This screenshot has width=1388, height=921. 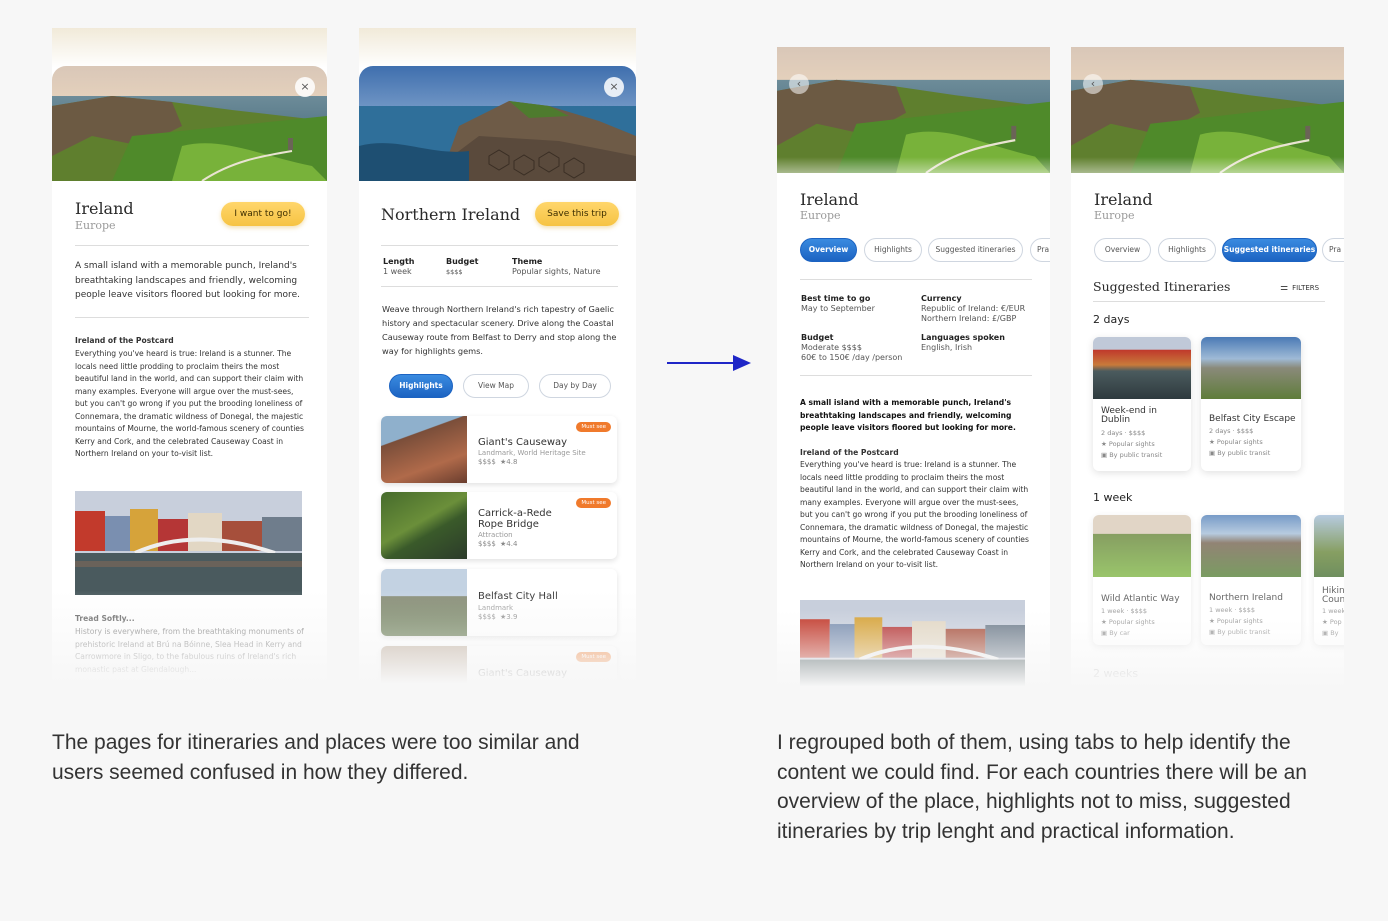 What do you see at coordinates (838, 308) in the screenshot?
I see `best-time-value: May to September` at bounding box center [838, 308].